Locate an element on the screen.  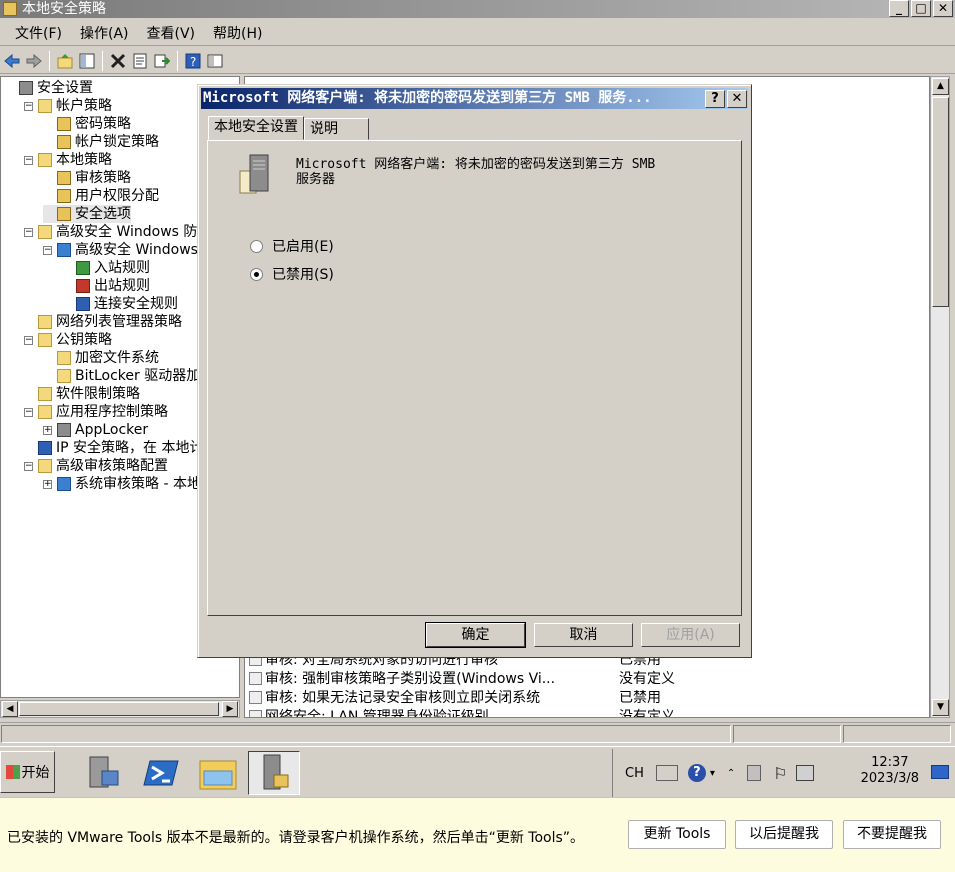
export-icon is located at coordinates (162, 61).